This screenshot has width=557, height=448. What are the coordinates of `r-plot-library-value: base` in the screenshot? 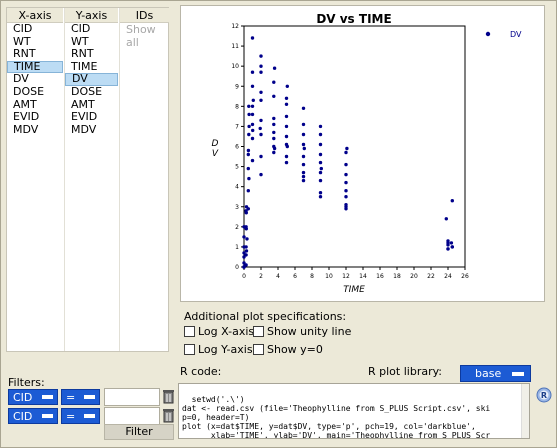 It's located at (488, 373).